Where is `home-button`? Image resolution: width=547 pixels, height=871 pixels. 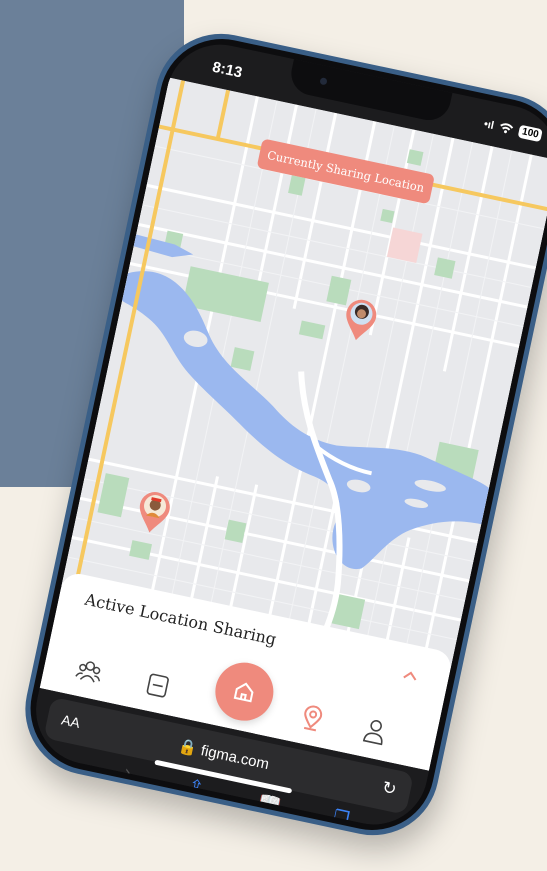
home-button is located at coordinates (244, 692).